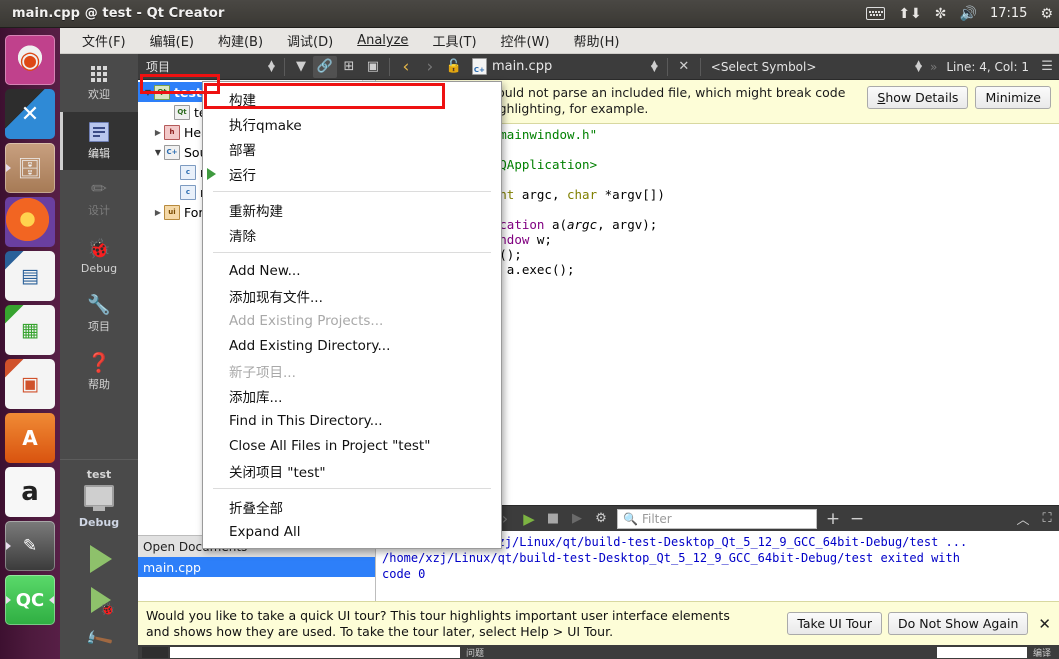 This screenshot has height=659, width=1059. Describe the element at coordinates (352, 252) in the screenshot. I see `context-menu-separator` at that location.